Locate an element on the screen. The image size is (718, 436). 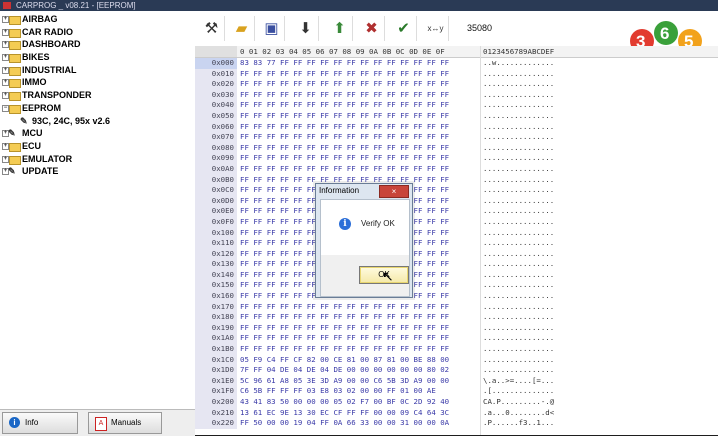
folder-open-icon: ▰ is located at coordinates (242, 28).